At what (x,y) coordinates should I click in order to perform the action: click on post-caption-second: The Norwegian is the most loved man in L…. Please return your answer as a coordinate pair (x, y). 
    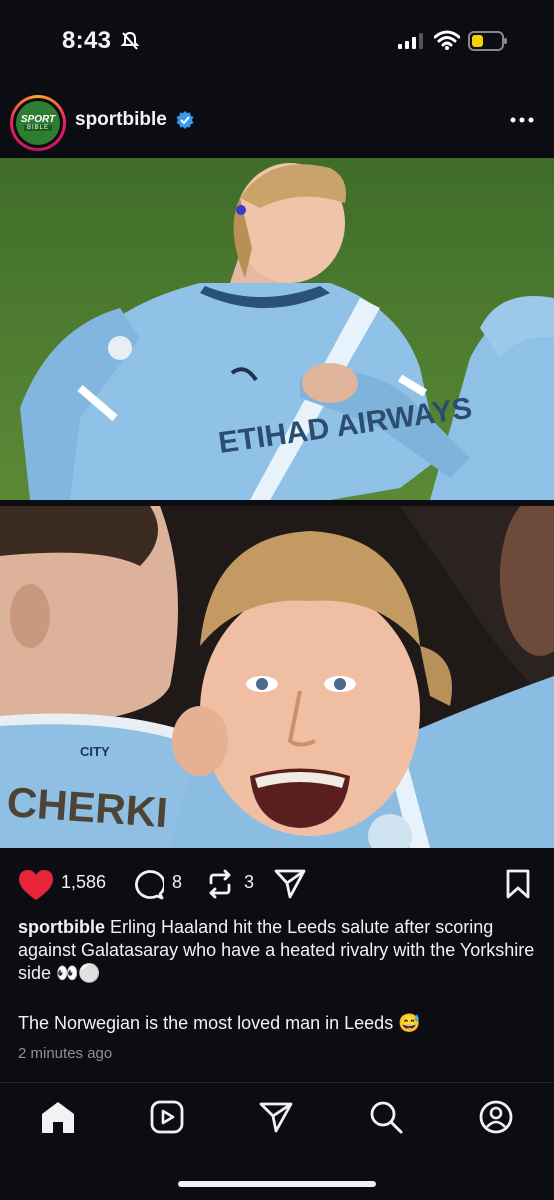
    Looking at the image, I should click on (219, 1023).